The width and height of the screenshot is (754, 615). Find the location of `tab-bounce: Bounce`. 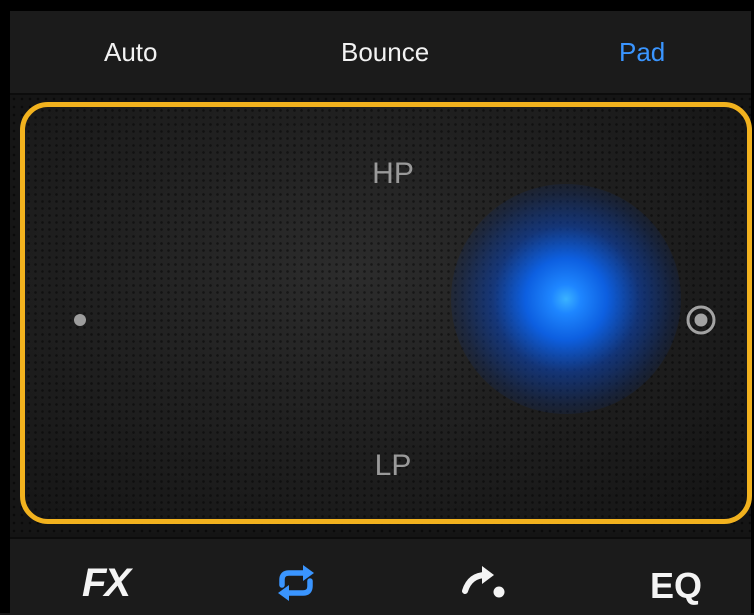

tab-bounce: Bounce is located at coordinates (385, 52).